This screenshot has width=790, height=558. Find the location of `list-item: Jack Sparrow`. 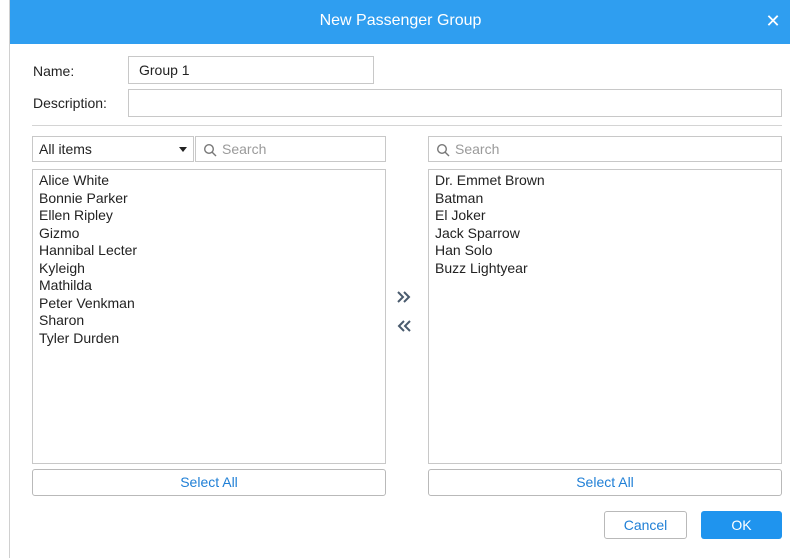

list-item: Jack Sparrow is located at coordinates (605, 234).